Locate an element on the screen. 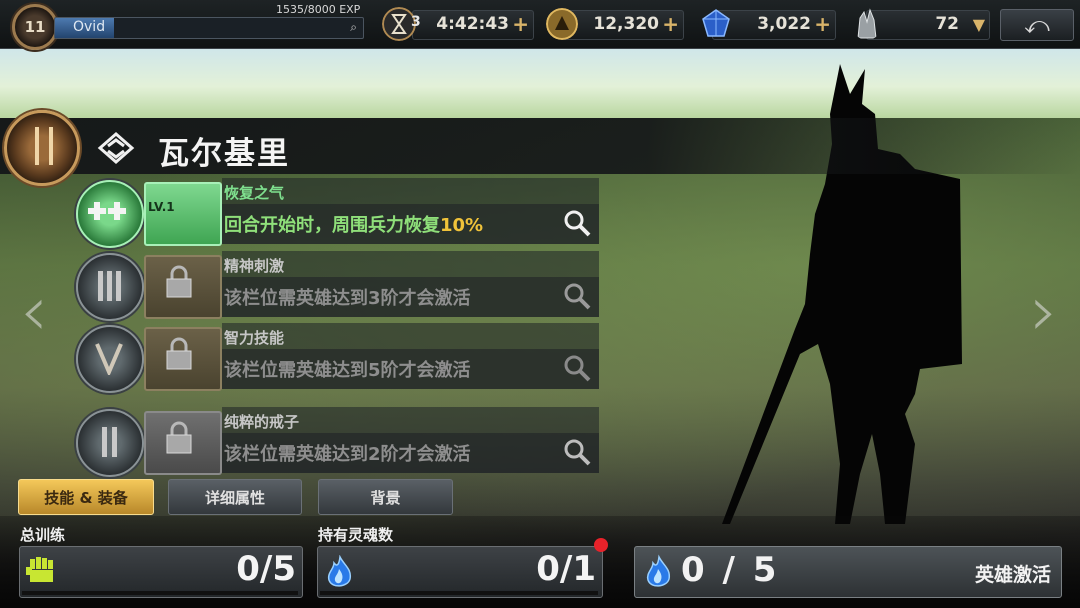 This screenshot has height=608, width=1080. skill-name: 恢复之气 is located at coordinates (254, 193).